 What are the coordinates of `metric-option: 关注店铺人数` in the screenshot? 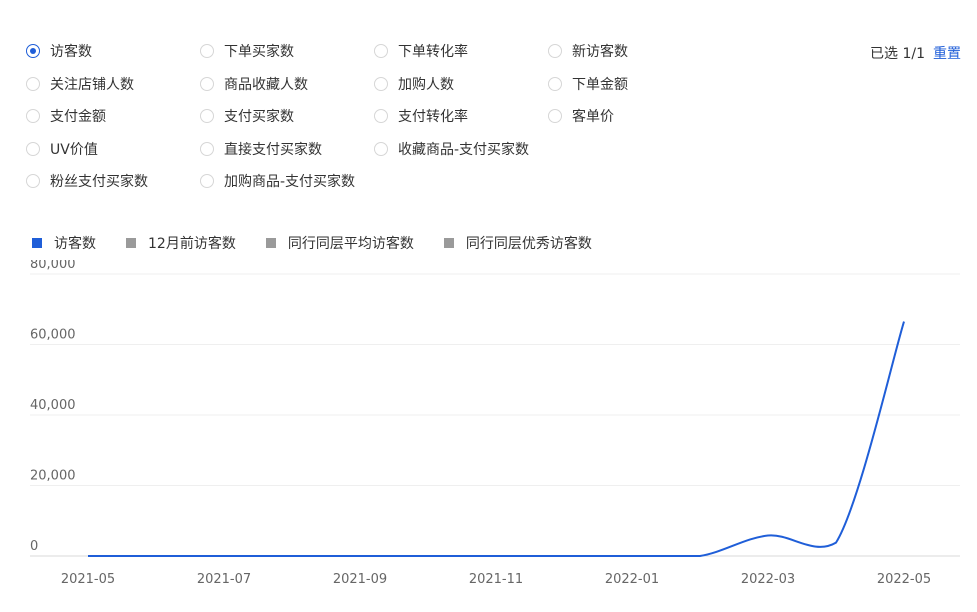 It's located at (80, 84).